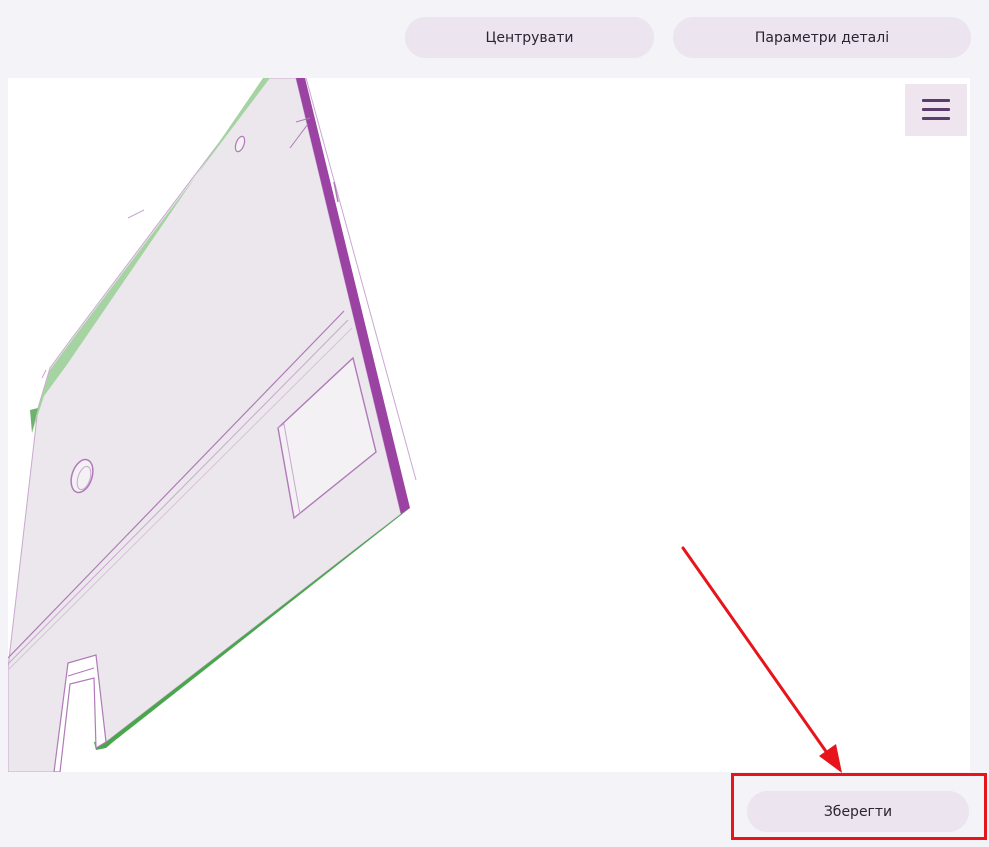 The image size is (989, 847). I want to click on center-button: Центрувати, so click(529, 37).